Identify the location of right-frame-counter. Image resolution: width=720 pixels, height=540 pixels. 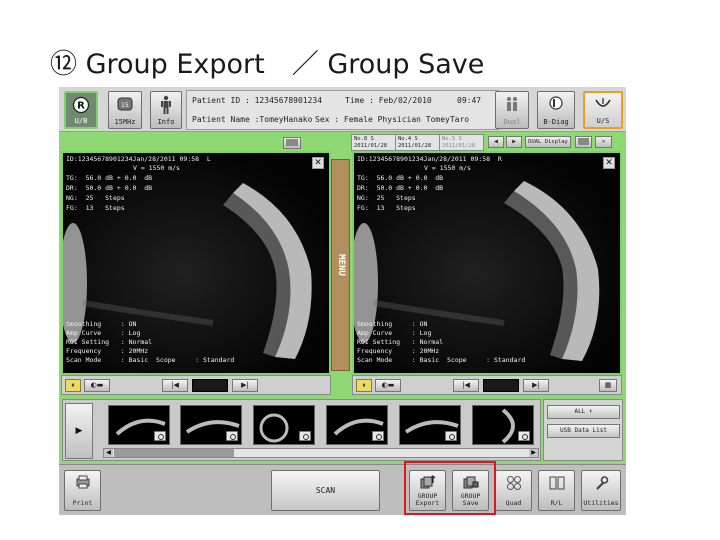
(501, 385).